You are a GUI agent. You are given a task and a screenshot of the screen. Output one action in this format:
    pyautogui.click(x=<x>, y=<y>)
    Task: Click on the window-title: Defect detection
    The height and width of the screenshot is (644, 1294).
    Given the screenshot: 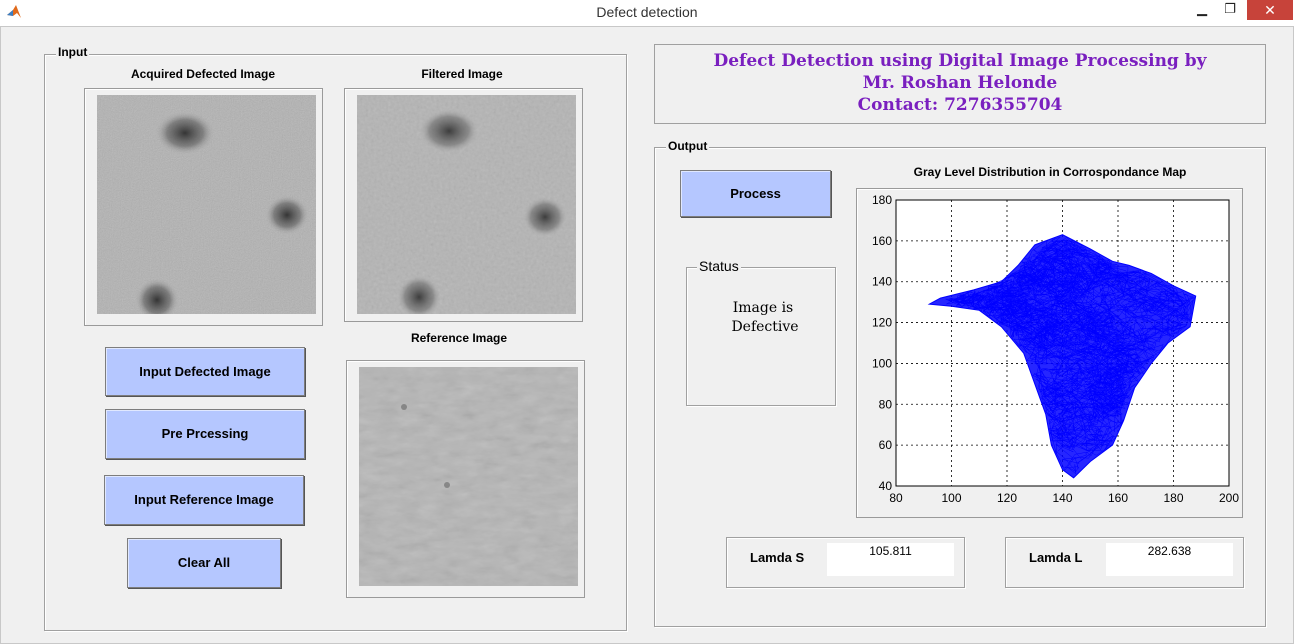 What is the action you would take?
    pyautogui.click(x=647, y=12)
    